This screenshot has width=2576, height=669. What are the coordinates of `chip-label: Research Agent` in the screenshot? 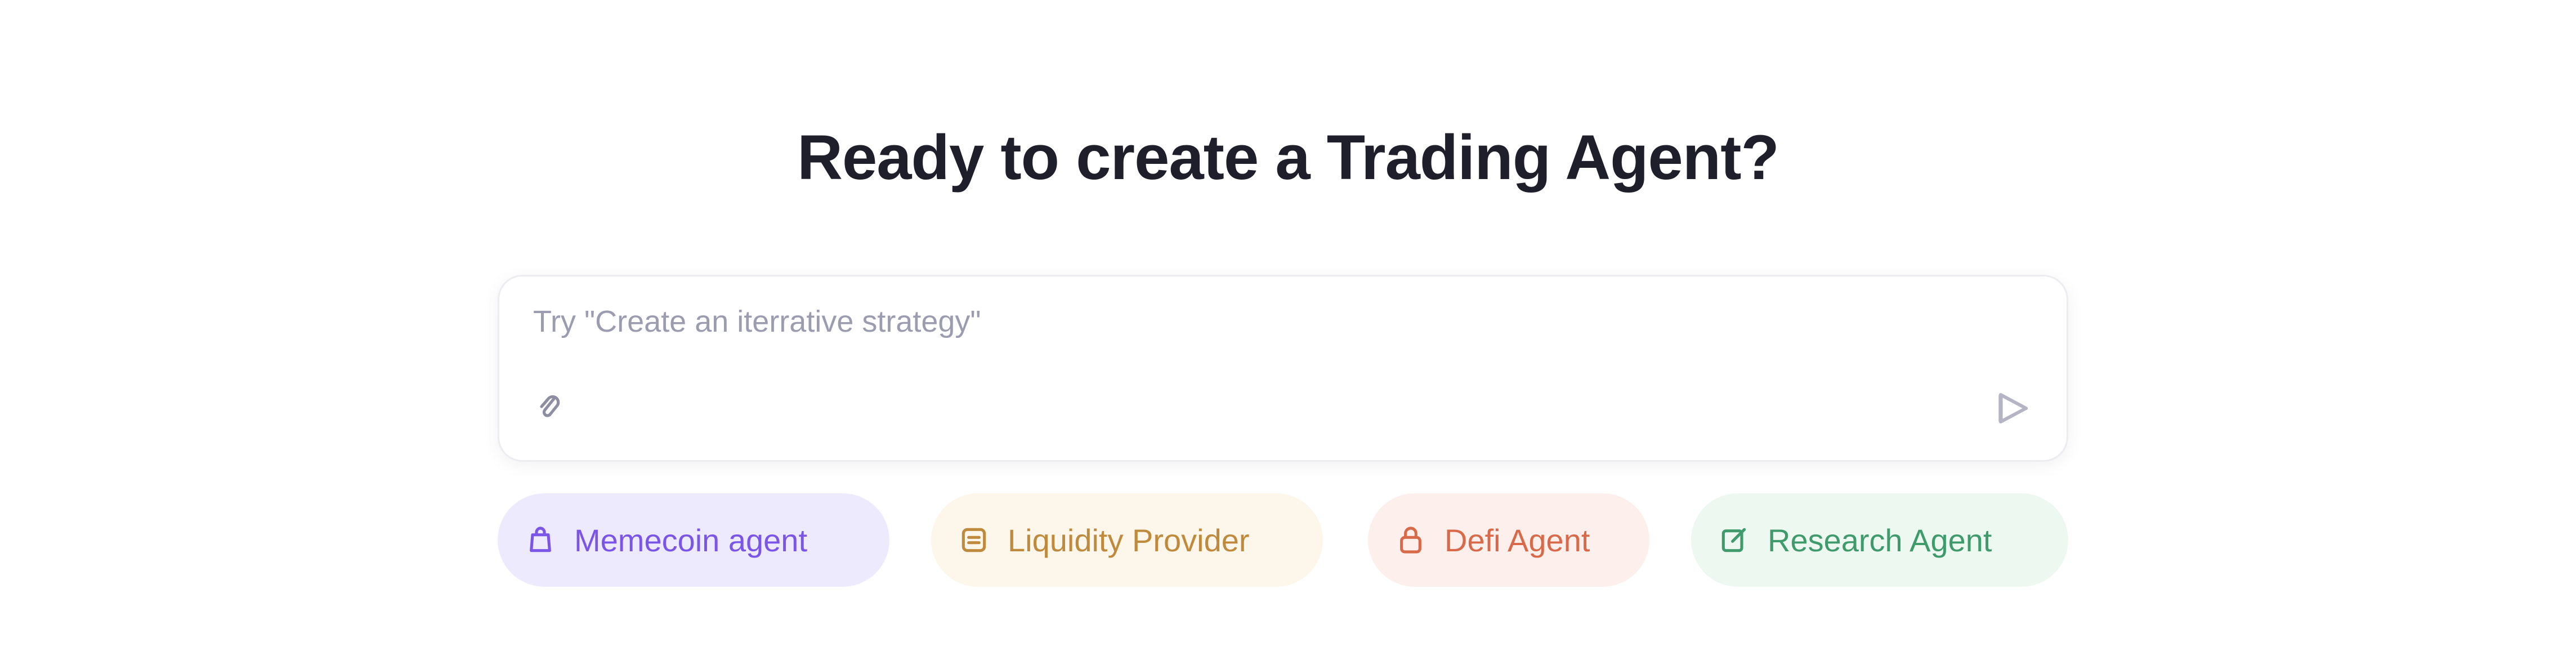 It's located at (1880, 540).